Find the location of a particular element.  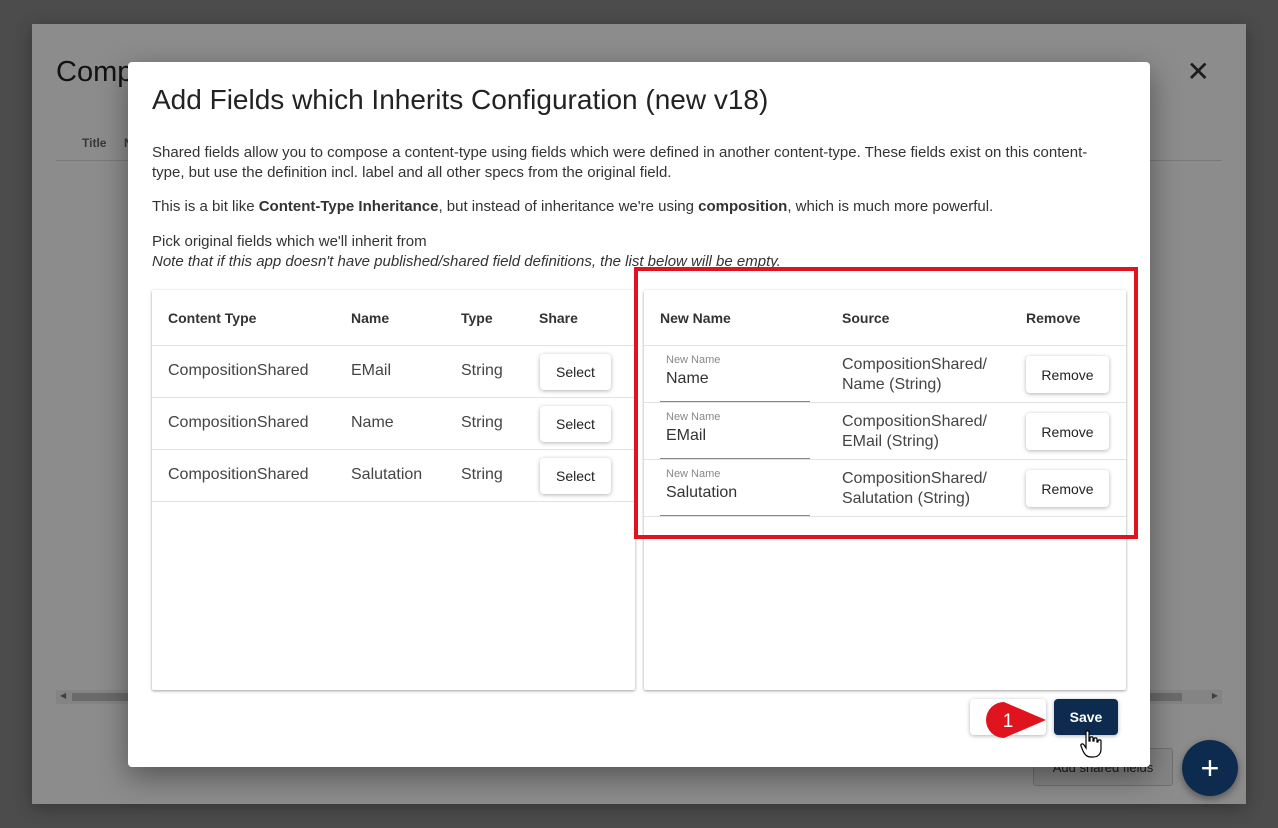

source-line: EMail (String) is located at coordinates (890, 441).